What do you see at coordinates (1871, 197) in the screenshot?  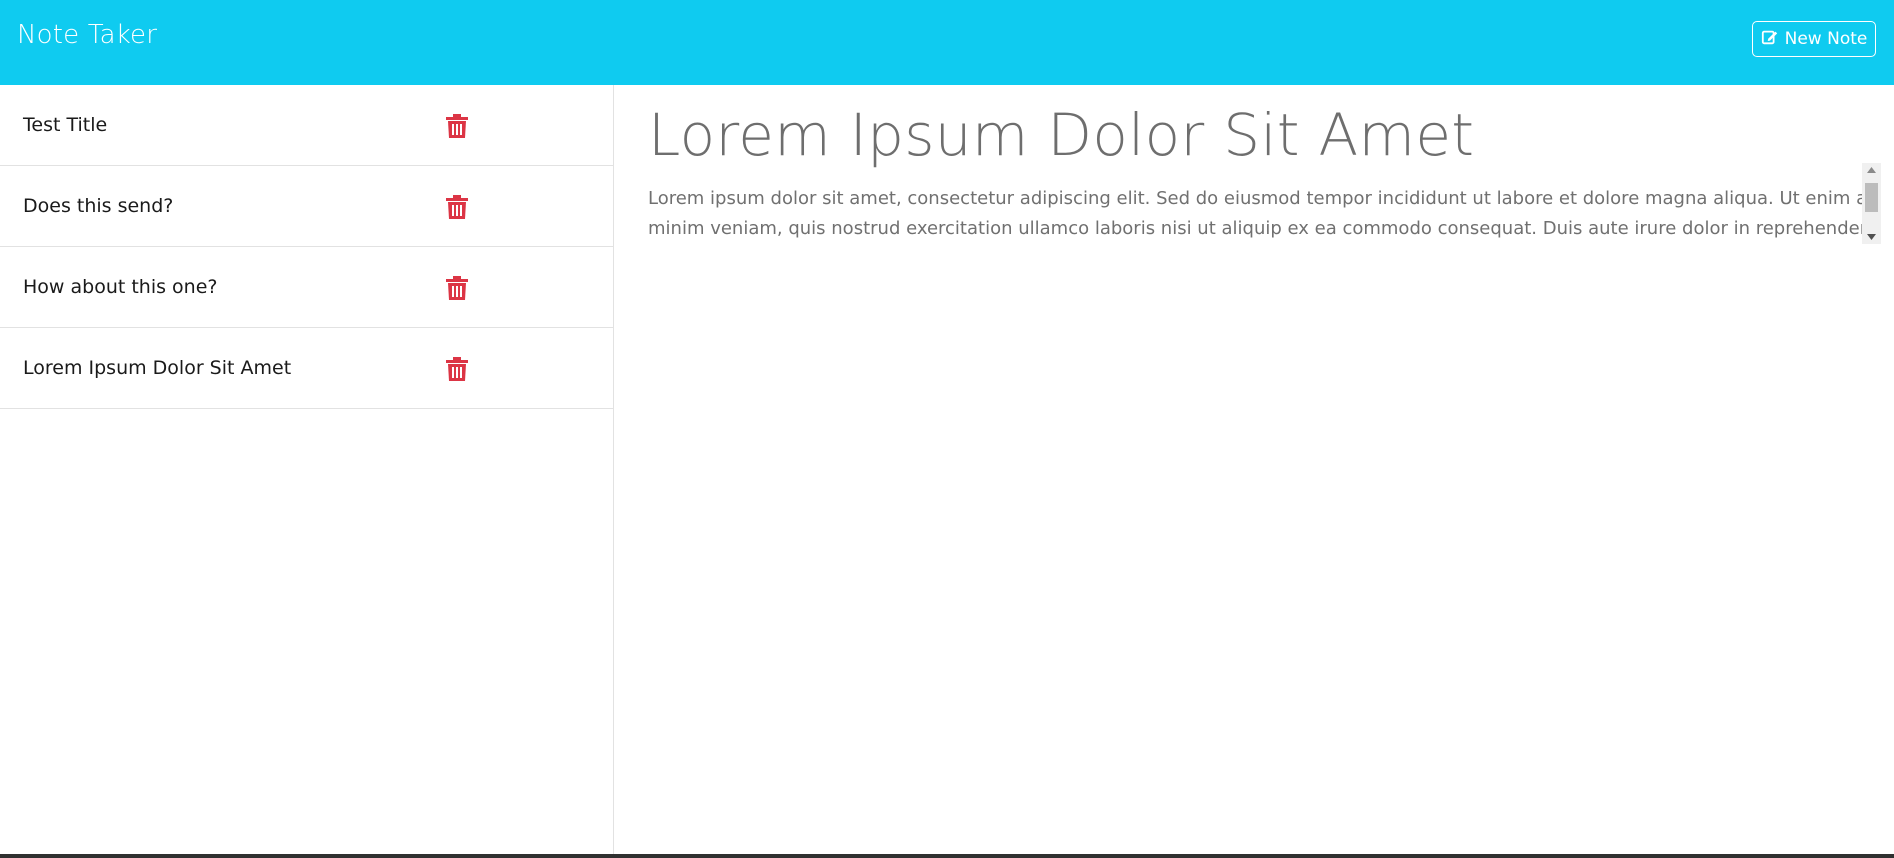 I see `scroll-thumb` at bounding box center [1871, 197].